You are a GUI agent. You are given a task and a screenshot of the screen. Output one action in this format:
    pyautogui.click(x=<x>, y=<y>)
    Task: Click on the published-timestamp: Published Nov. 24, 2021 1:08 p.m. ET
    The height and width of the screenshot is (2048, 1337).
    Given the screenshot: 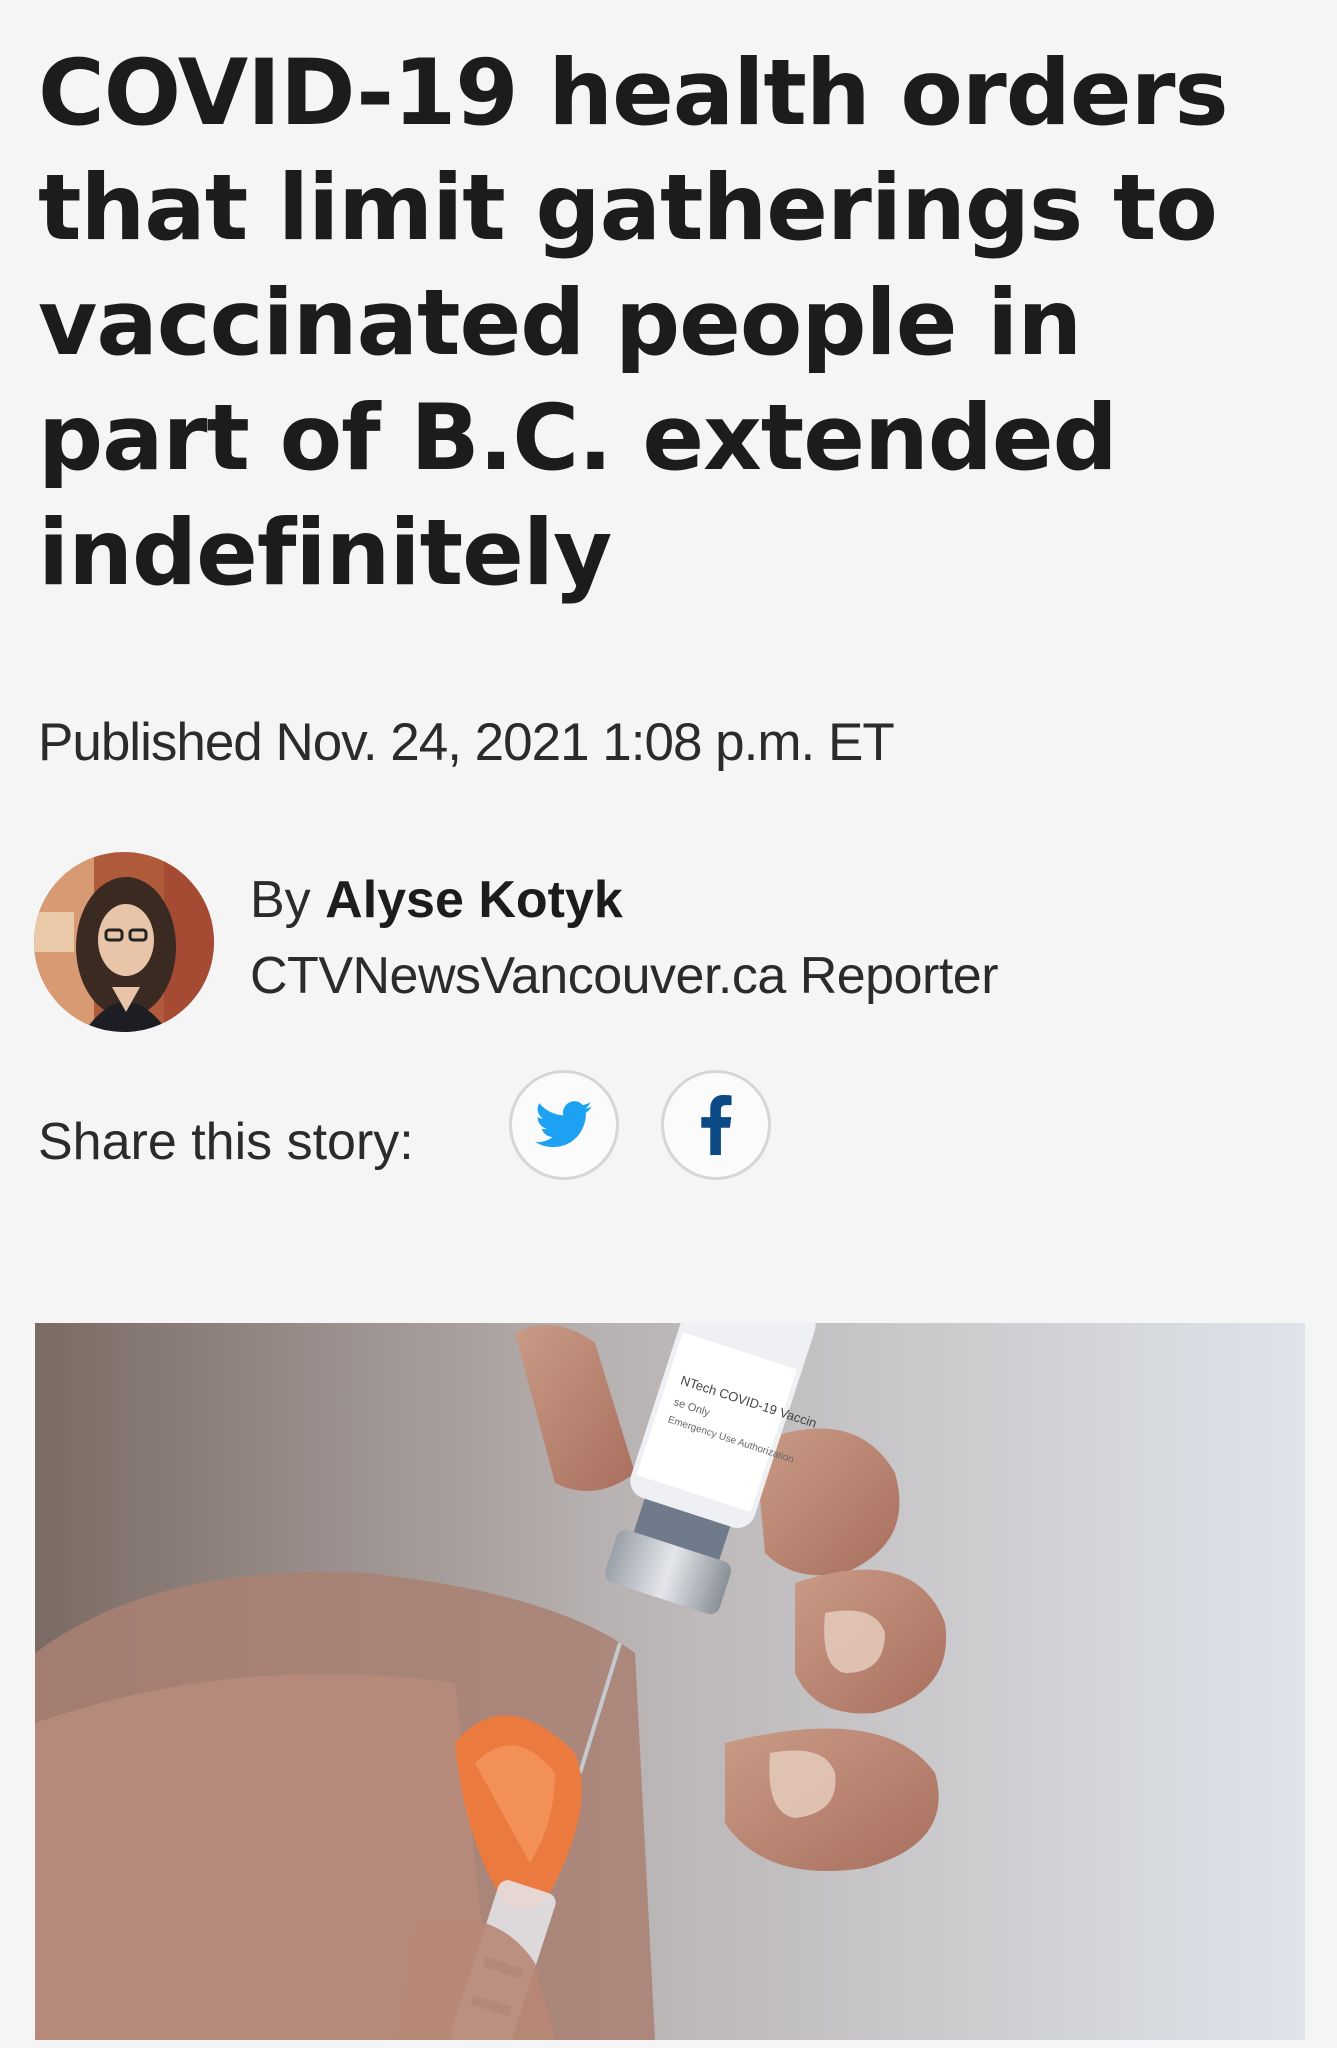 What is the action you would take?
    pyautogui.click(x=466, y=742)
    